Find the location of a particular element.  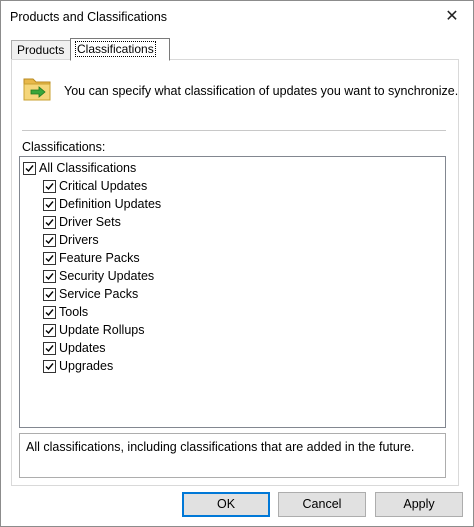

tab-classifications: Classifications is located at coordinates (120, 49).